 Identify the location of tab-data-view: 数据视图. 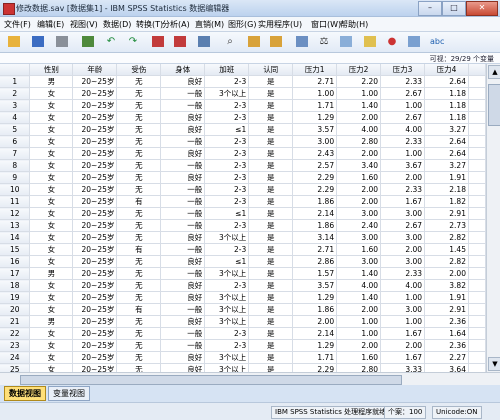
(25, 393).